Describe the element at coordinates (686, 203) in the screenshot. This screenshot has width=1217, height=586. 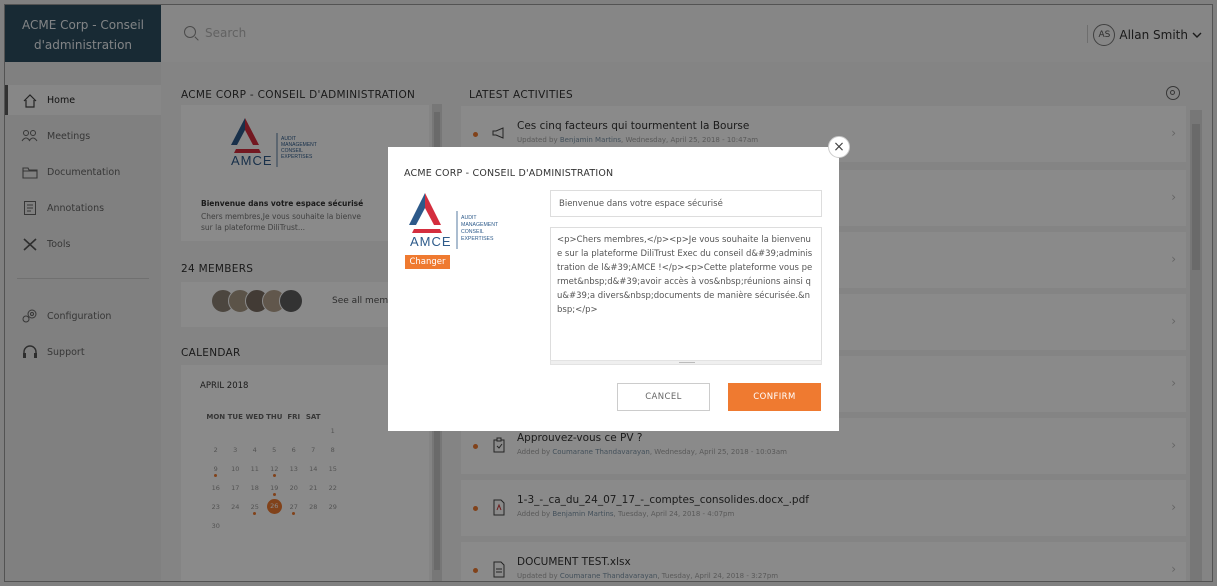
I see `welcome-title-input: Bienvenue dans votre espace sécurisé` at that location.